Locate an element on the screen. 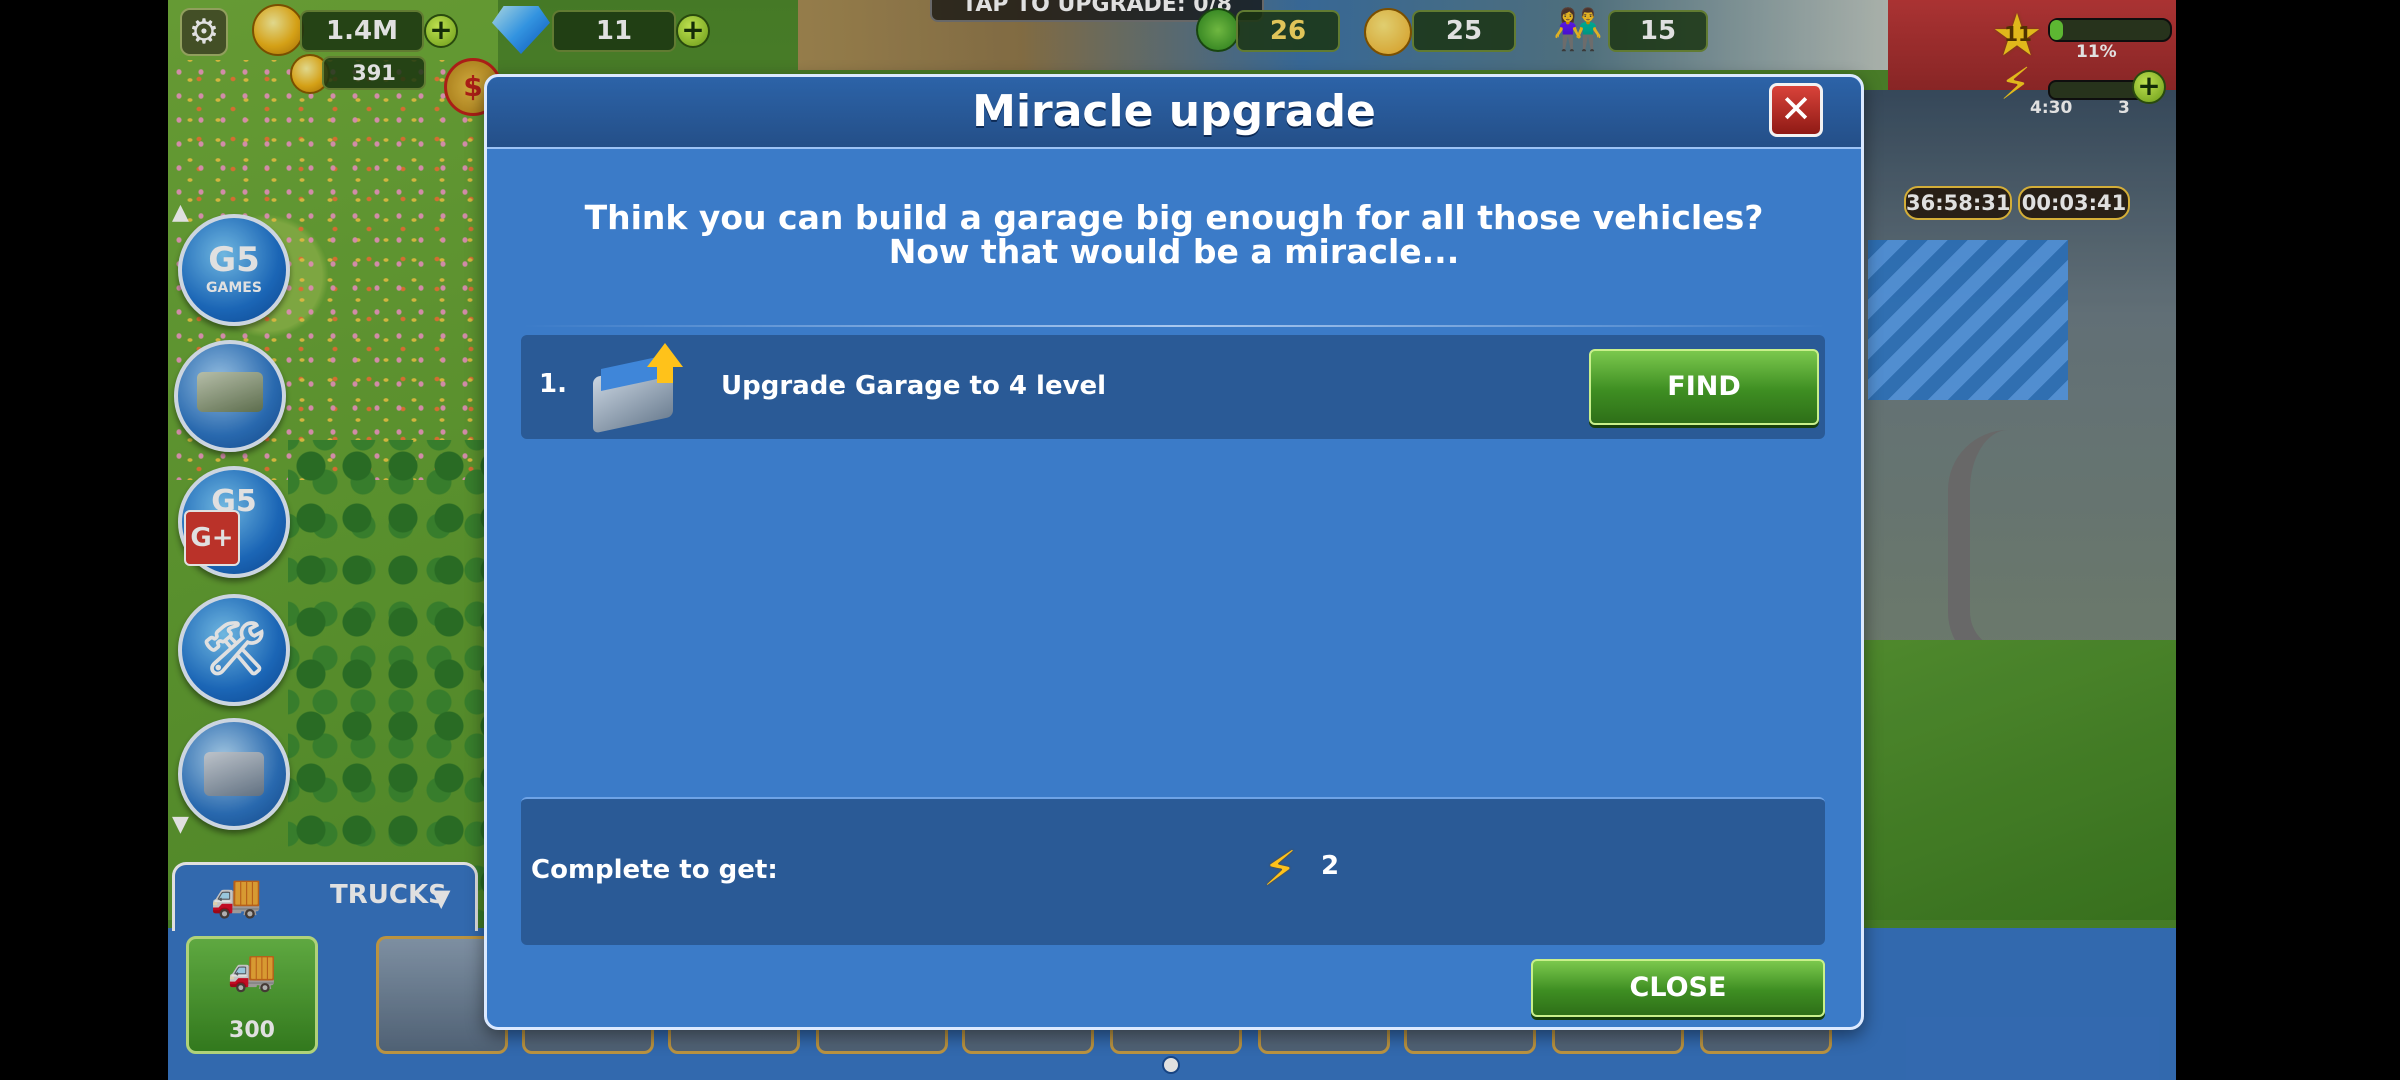  task-description: Upgrade Garage to 4 level is located at coordinates (914, 386).